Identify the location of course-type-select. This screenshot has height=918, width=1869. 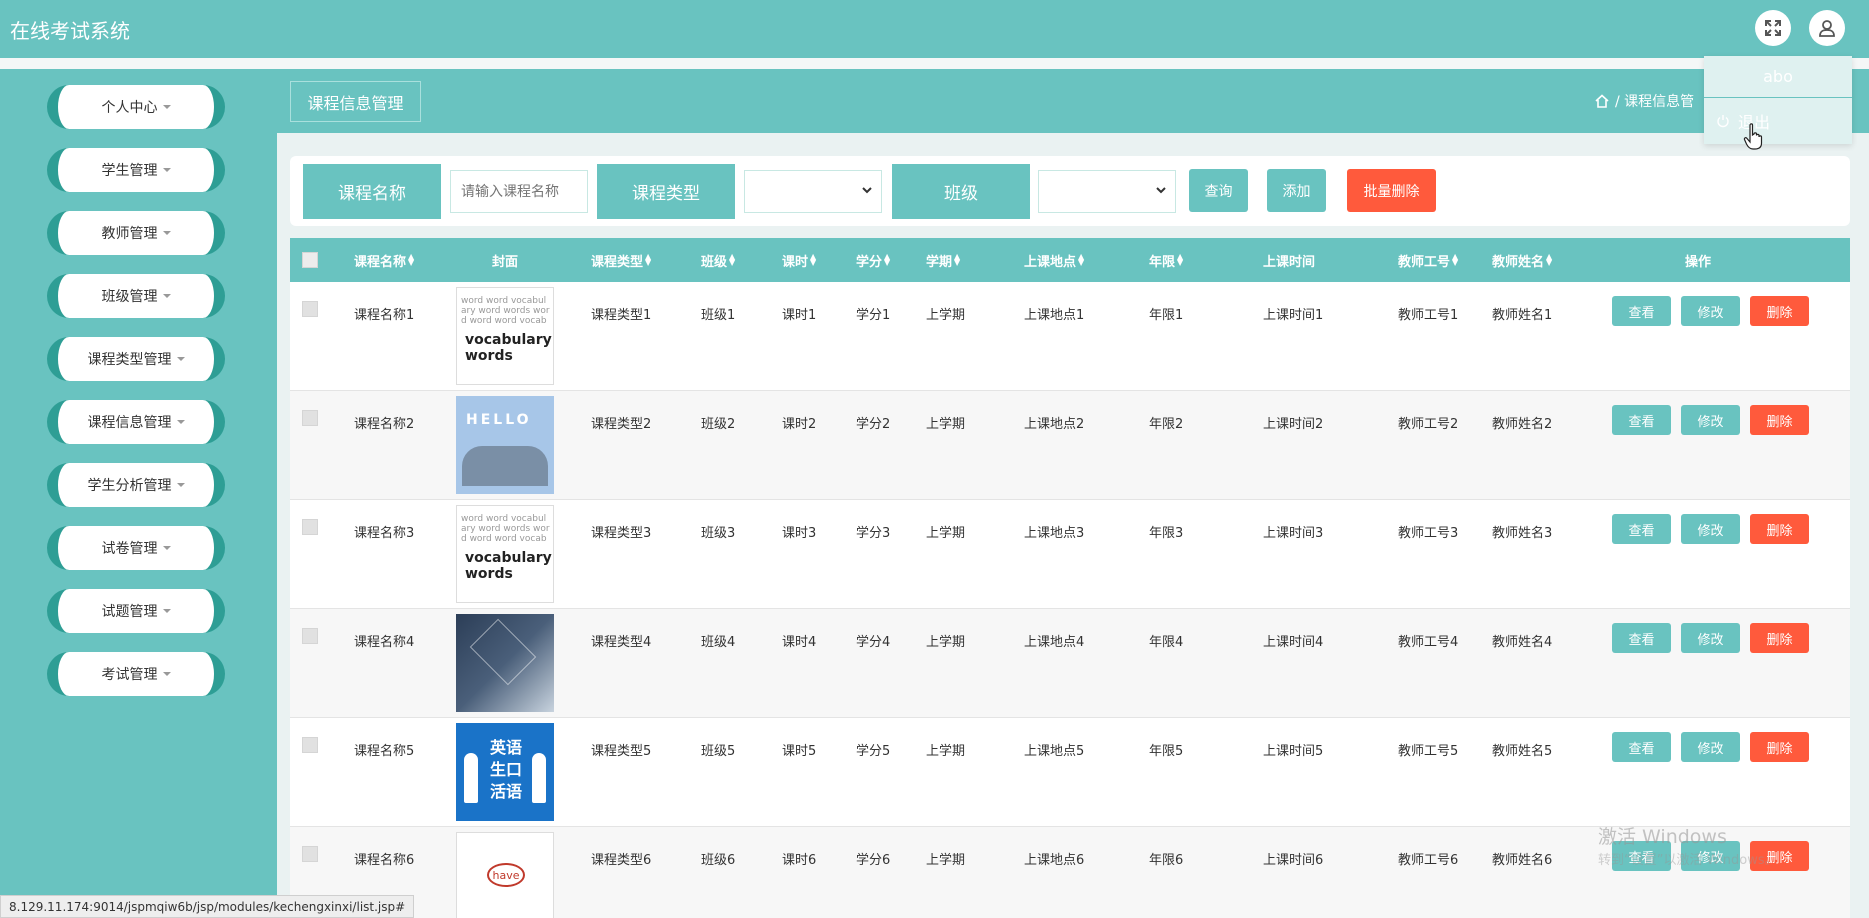
(813, 191).